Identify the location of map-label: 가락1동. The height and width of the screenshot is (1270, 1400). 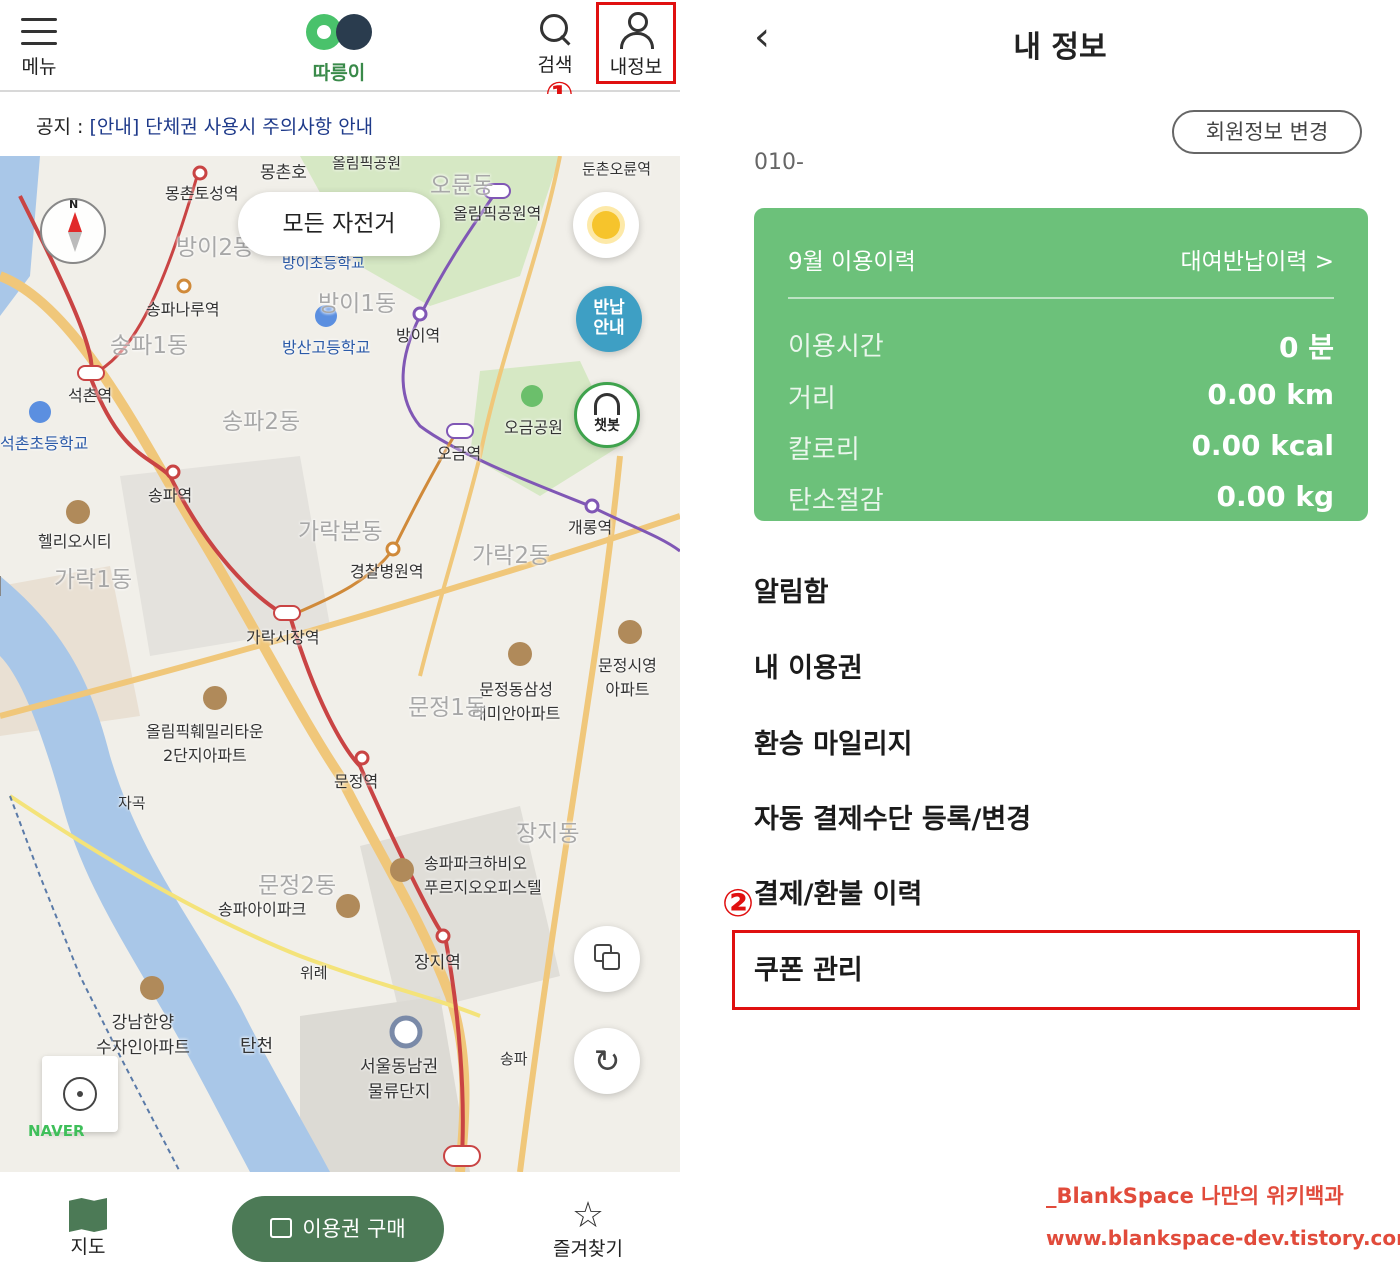
(93, 580).